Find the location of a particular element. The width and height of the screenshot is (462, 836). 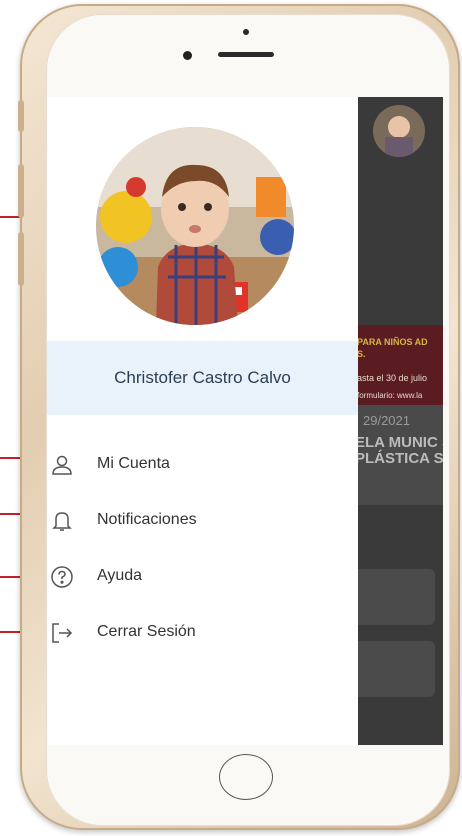

background-card: 29/2021 ELA MUNIC S PLÁSTICA S is located at coordinates (395, 455).